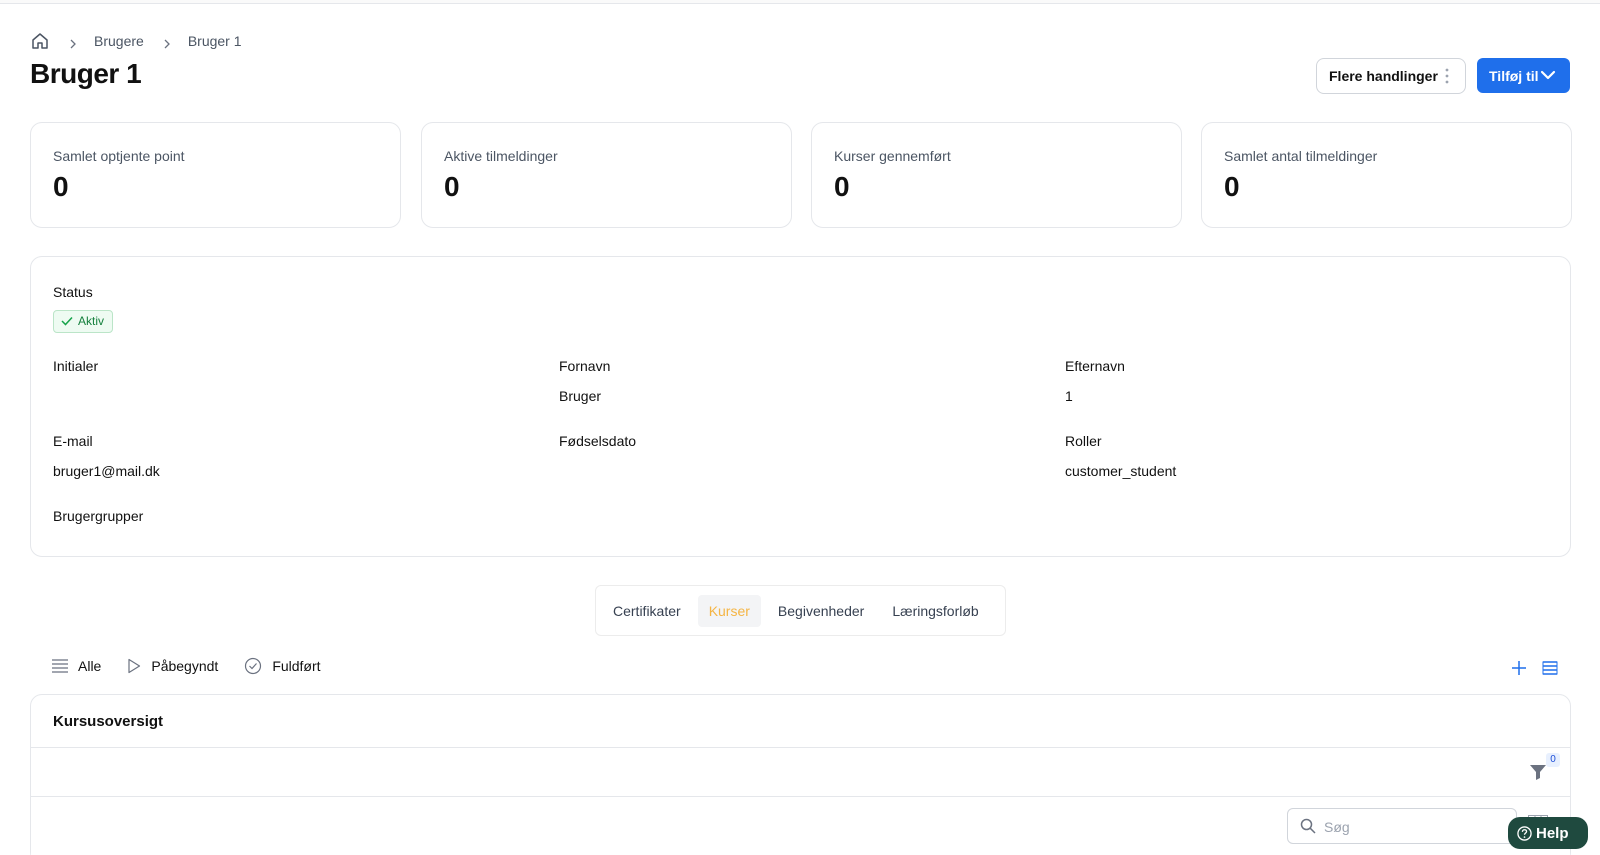 The height and width of the screenshot is (855, 1600). Describe the element at coordinates (1548, 75) in the screenshot. I see `chevron-down-icon` at that location.